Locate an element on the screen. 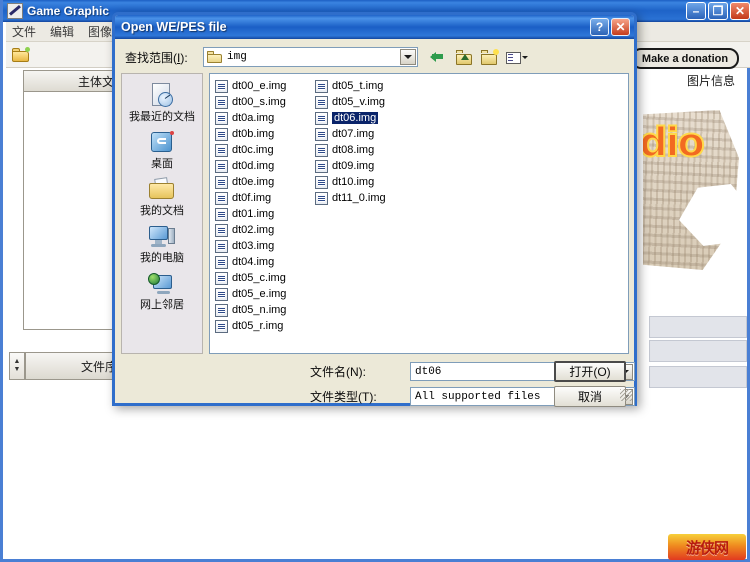  place-label: 我的电脑 is located at coordinates (162, 258).